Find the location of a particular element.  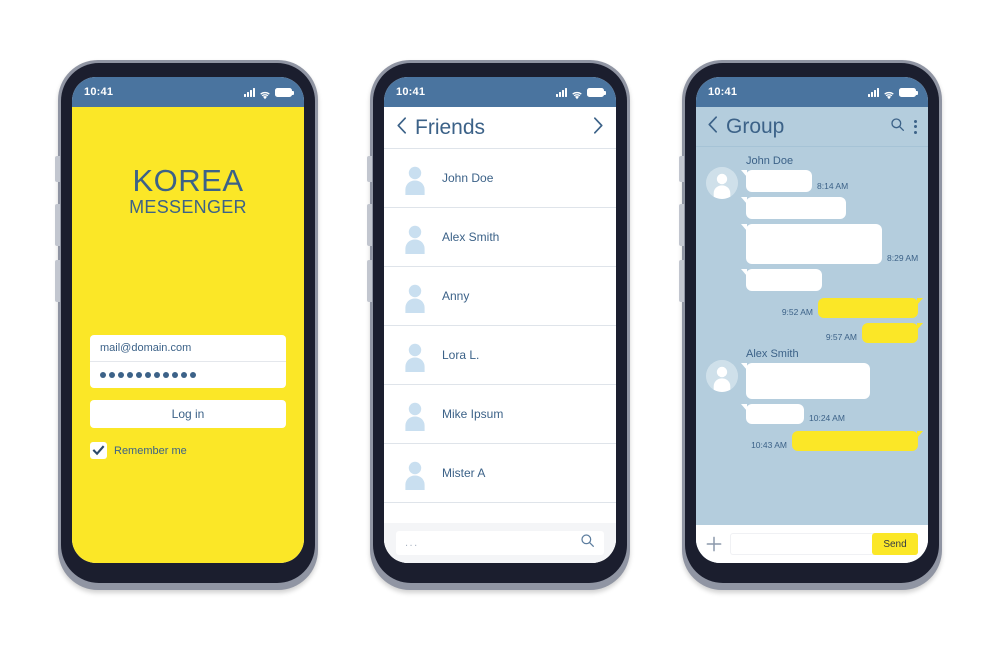

page-title: Group is located at coordinates (755, 126).